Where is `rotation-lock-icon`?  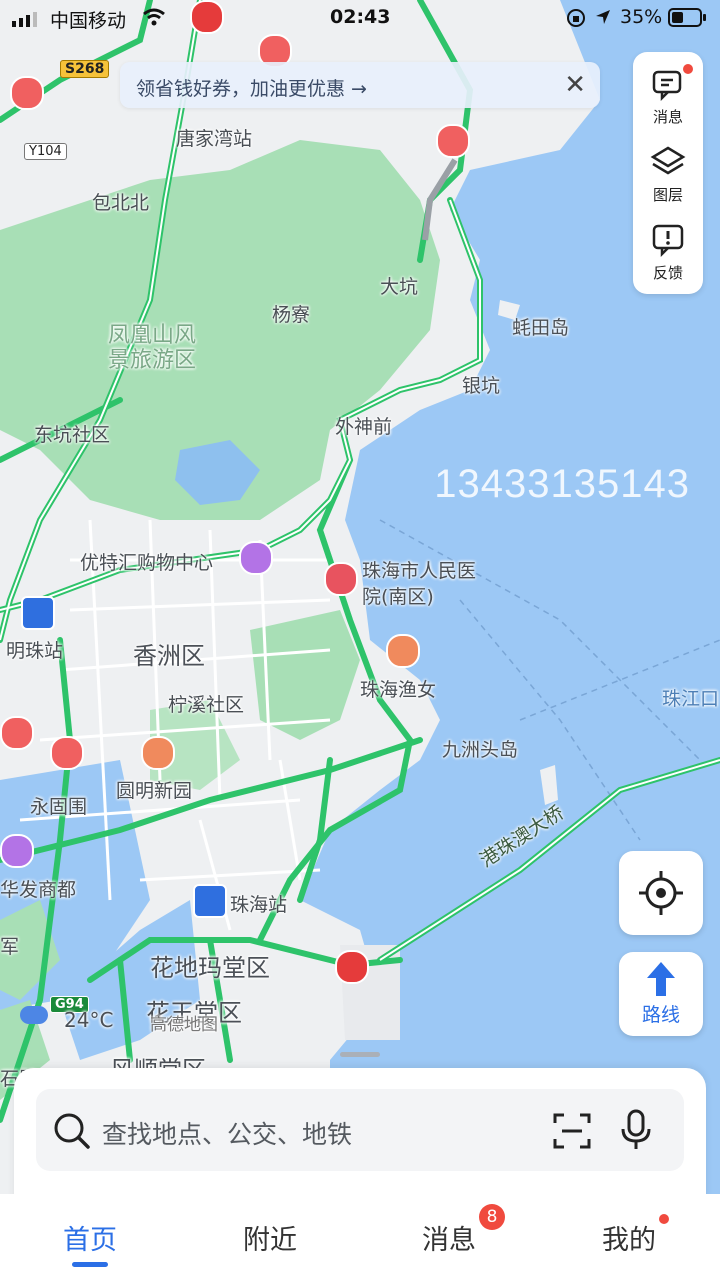 rotation-lock-icon is located at coordinates (576, 20).